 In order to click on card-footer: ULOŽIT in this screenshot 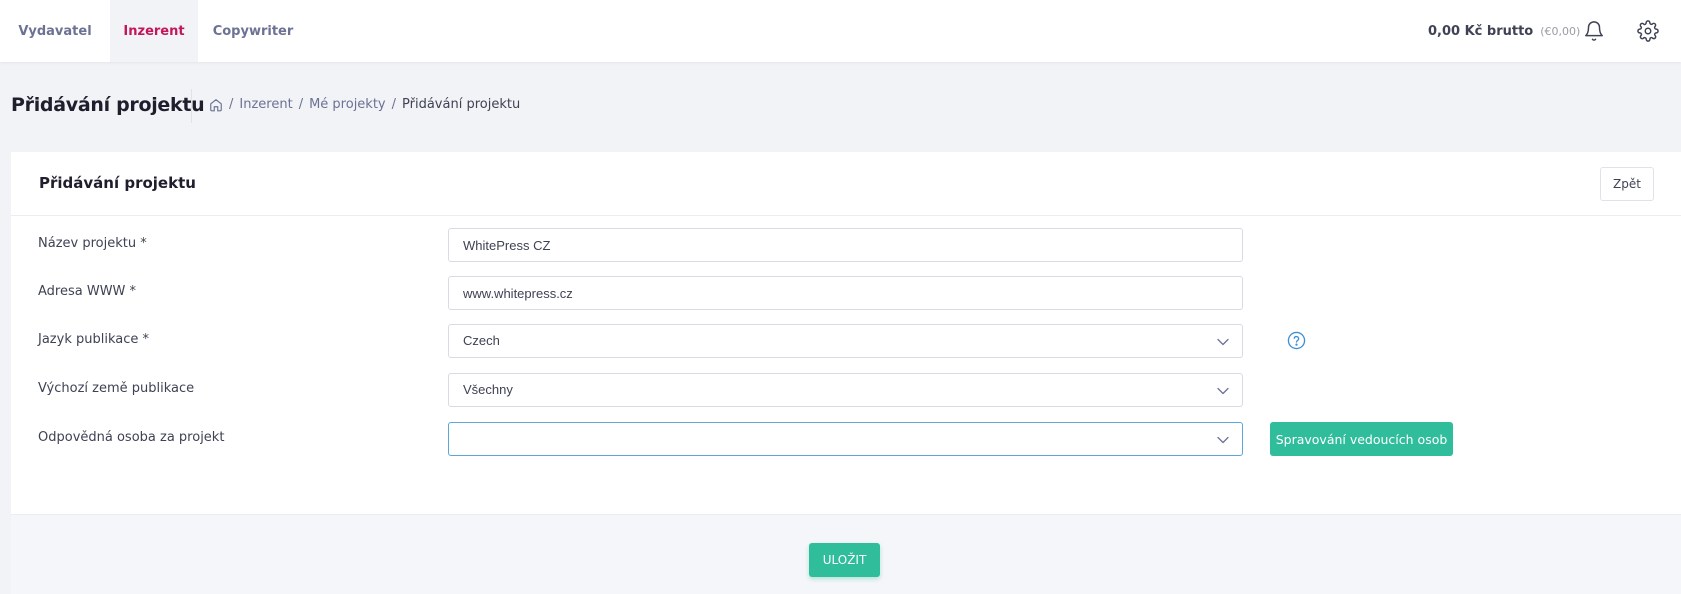, I will do `click(846, 554)`.